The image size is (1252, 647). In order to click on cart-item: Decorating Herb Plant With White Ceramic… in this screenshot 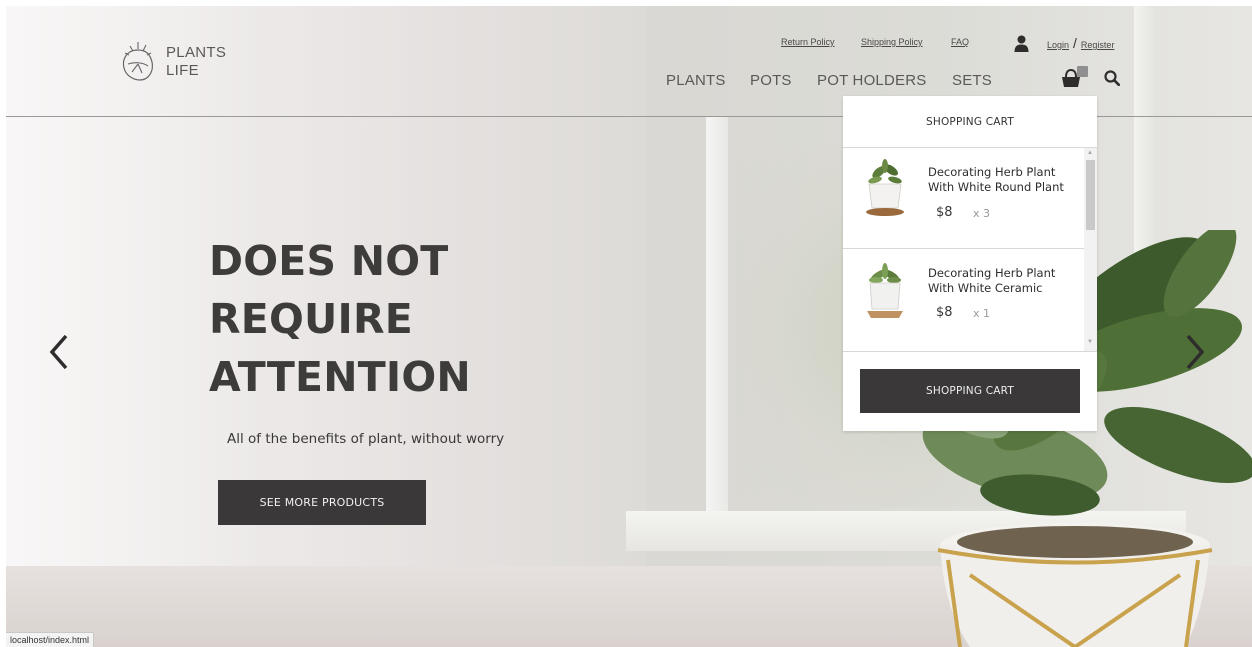, I will do `click(963, 299)`.